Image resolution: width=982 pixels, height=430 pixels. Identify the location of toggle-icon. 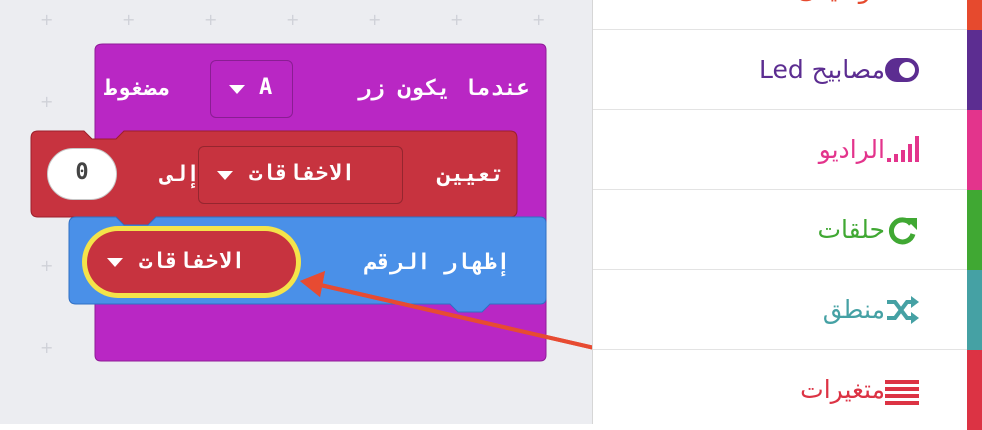
(902, 70).